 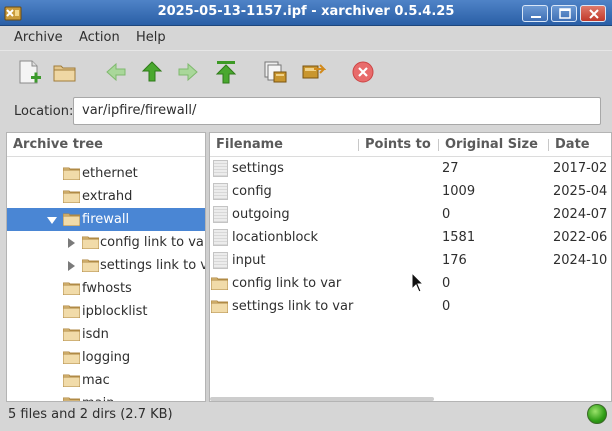 I want to click on column-header-date: Date, so click(x=580, y=145).